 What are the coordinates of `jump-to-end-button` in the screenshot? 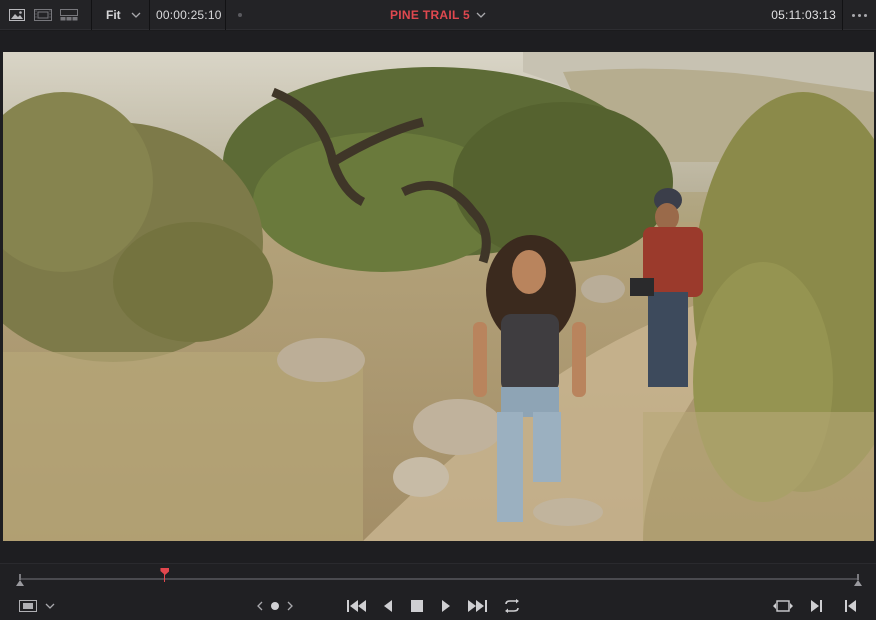 It's located at (477, 606).